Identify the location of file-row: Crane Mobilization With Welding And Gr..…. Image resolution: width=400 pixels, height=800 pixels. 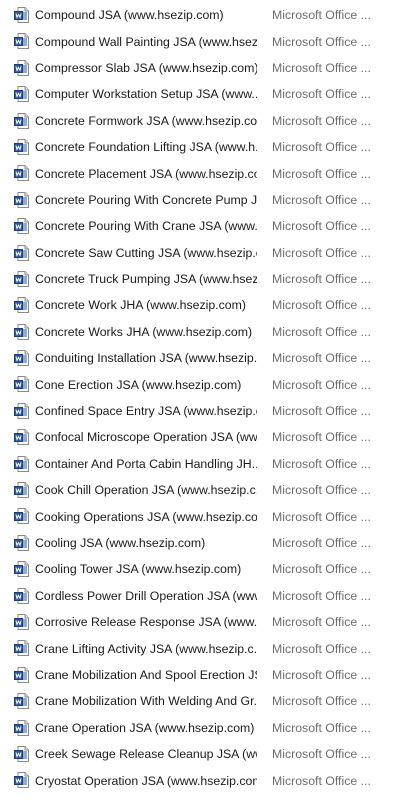
(200, 701).